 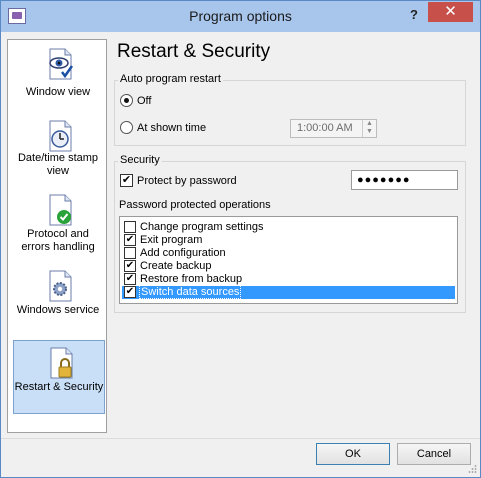 I want to click on operation-label: Change program settings, so click(x=202, y=227).